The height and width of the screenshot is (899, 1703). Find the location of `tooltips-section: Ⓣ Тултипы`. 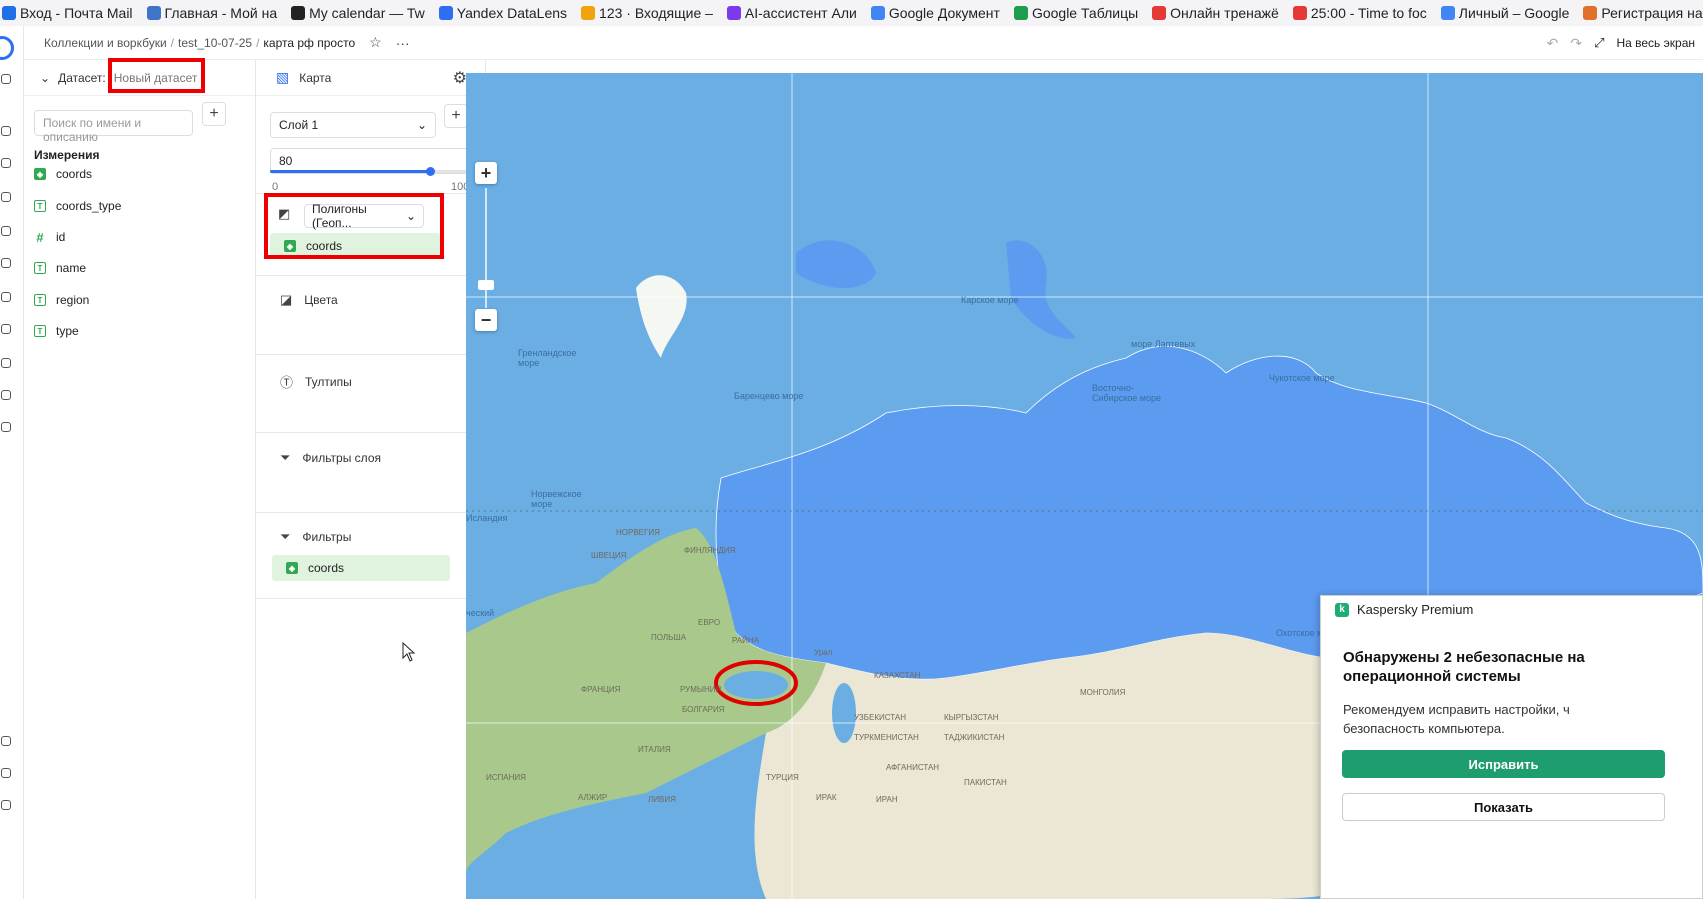

tooltips-section: Ⓣ Тултипы is located at coordinates (316, 381).